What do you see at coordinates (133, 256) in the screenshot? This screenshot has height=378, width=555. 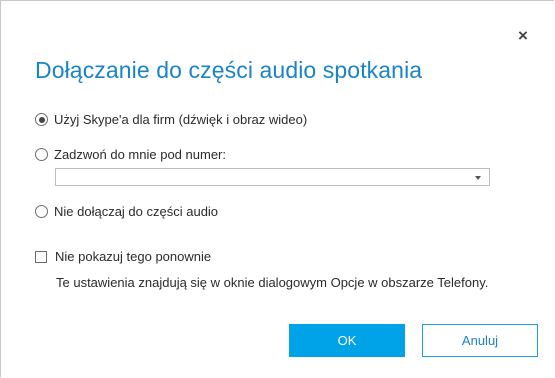 I see `dont-show-again-label: Nie pokazuj tego ponownie` at bounding box center [133, 256].